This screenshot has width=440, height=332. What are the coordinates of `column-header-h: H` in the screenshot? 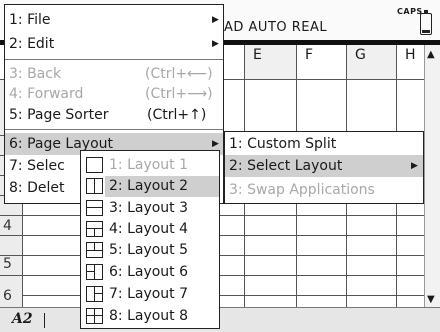 It's located at (410, 62).